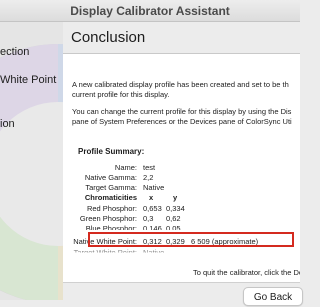 The width and height of the screenshot is (320, 307). What do you see at coordinates (111, 187) in the screenshot?
I see `summary-label: Target Gamma:` at bounding box center [111, 187].